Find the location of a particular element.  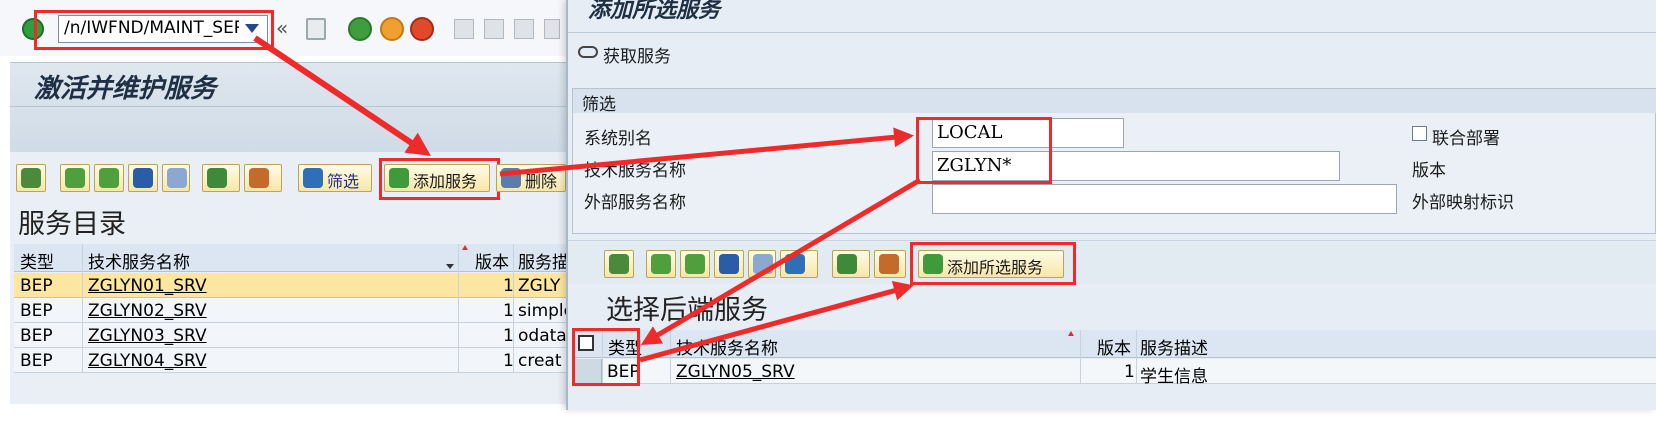

arrow-filter-to-row is located at coordinates (781, 261).